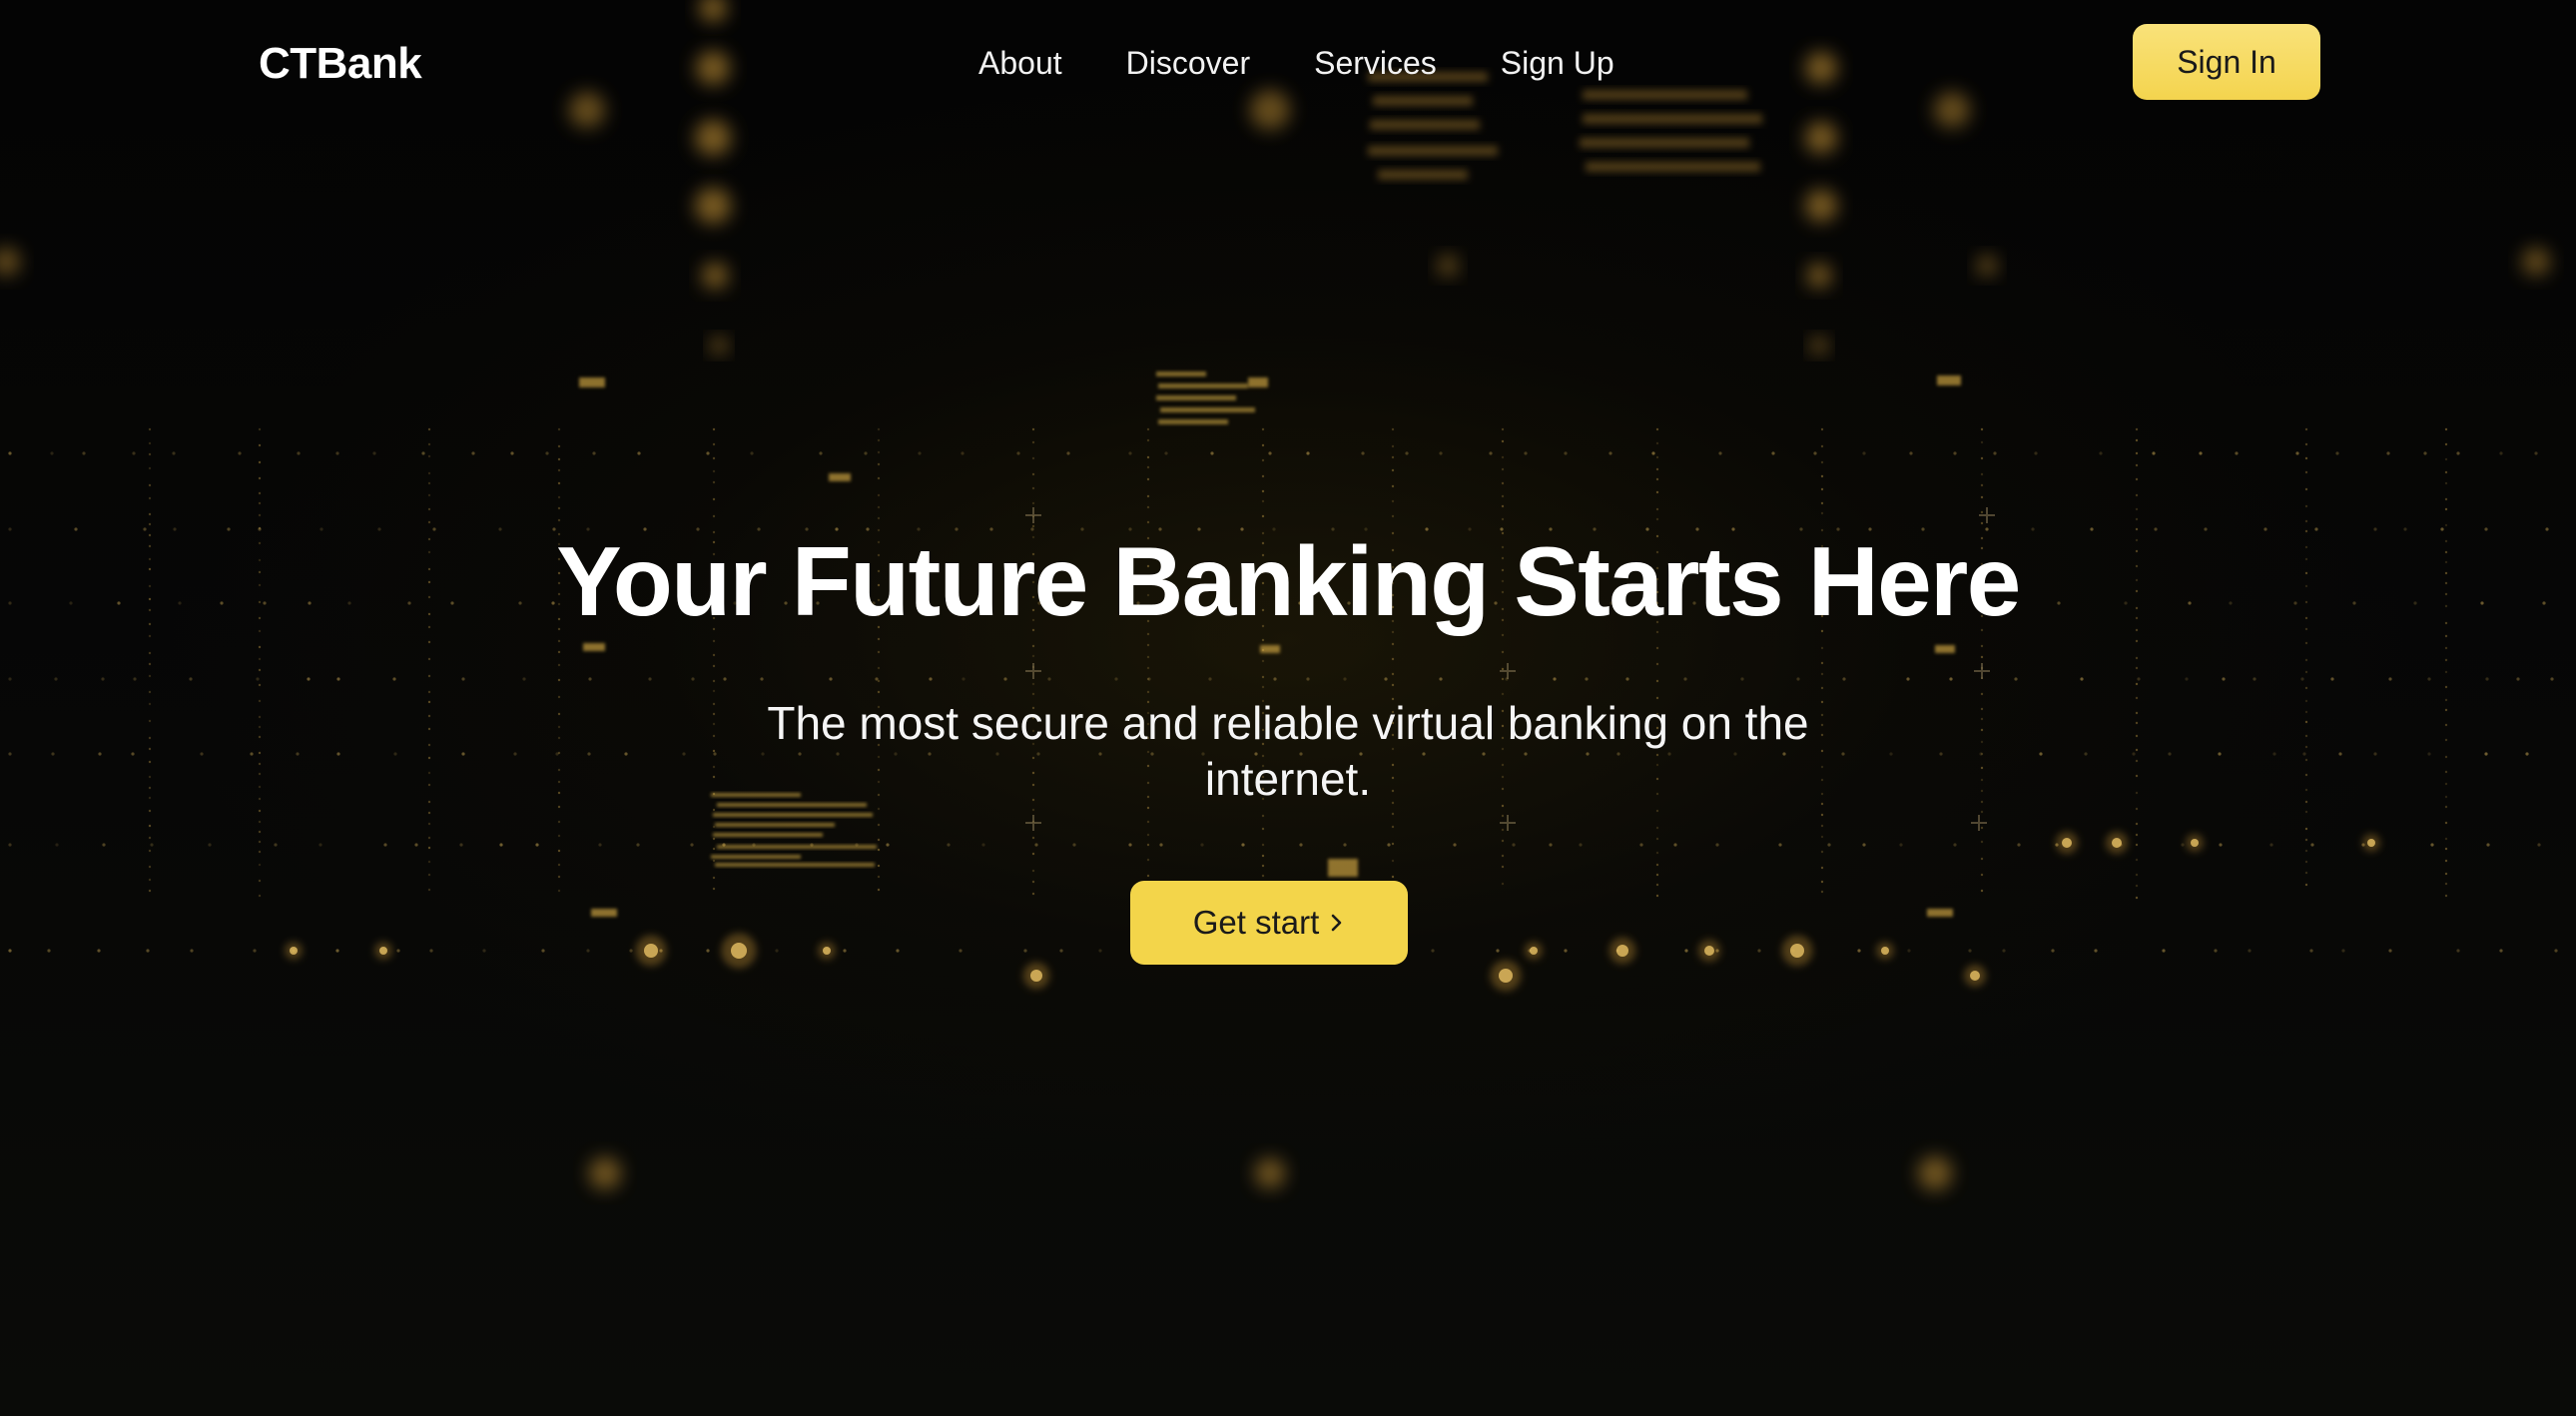 The height and width of the screenshot is (1416, 2576). I want to click on hero-title: Your Future Banking Starts Here, so click(1288, 581).